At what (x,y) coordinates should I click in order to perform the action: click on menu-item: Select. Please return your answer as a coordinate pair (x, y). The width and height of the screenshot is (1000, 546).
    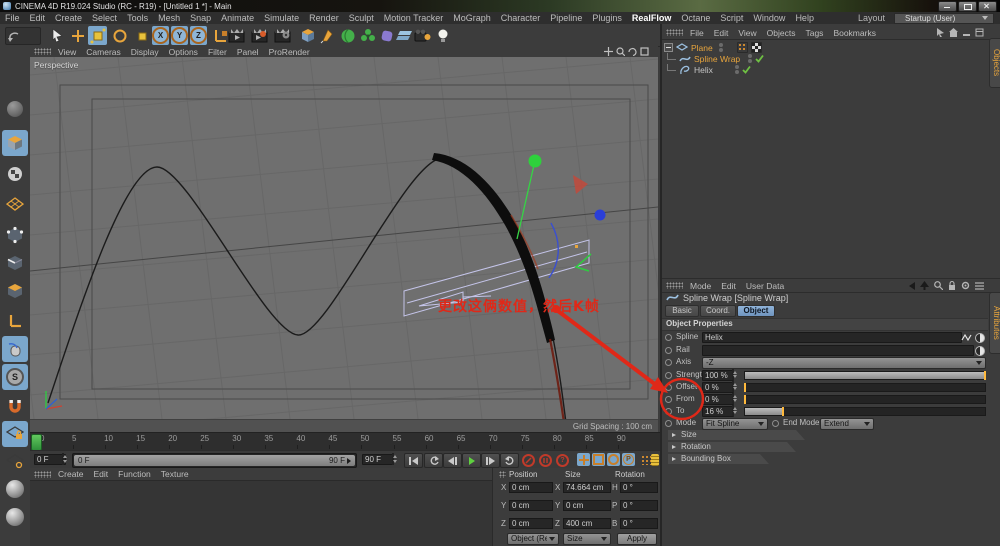
    Looking at the image, I should click on (104, 18).